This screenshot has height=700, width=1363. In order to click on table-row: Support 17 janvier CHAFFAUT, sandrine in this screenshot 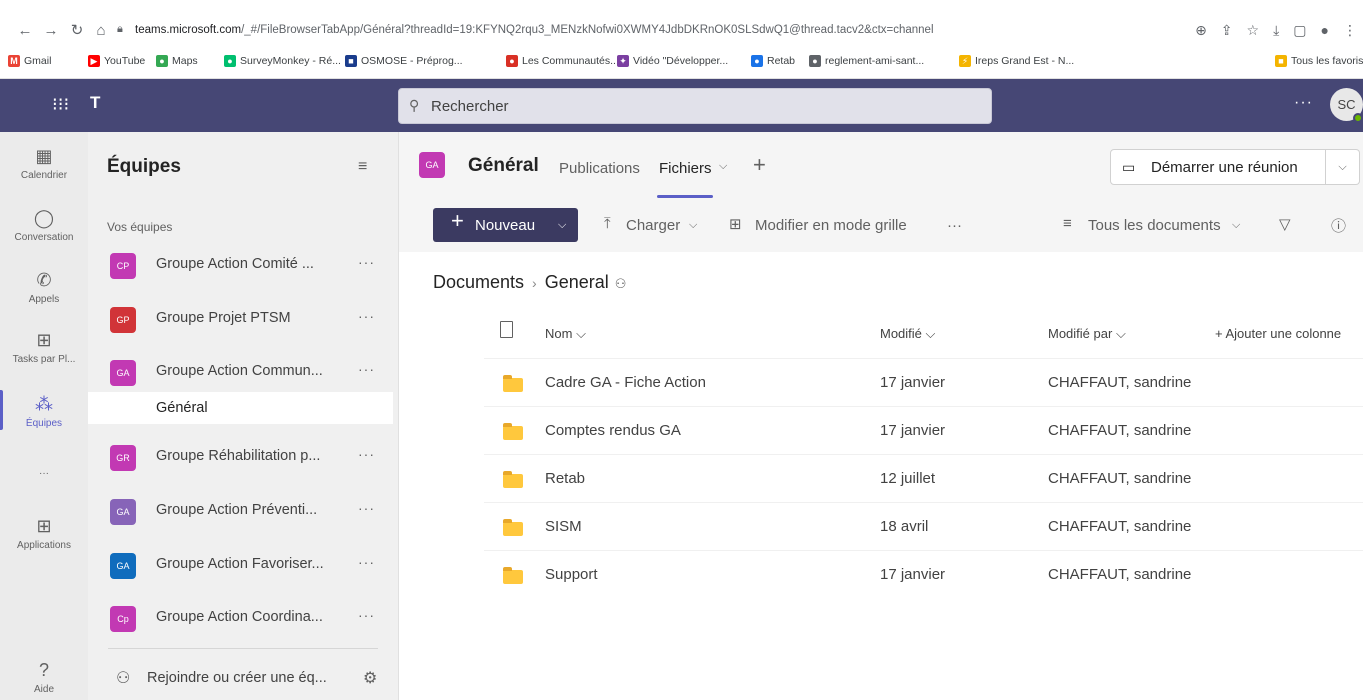, I will do `click(923, 574)`.